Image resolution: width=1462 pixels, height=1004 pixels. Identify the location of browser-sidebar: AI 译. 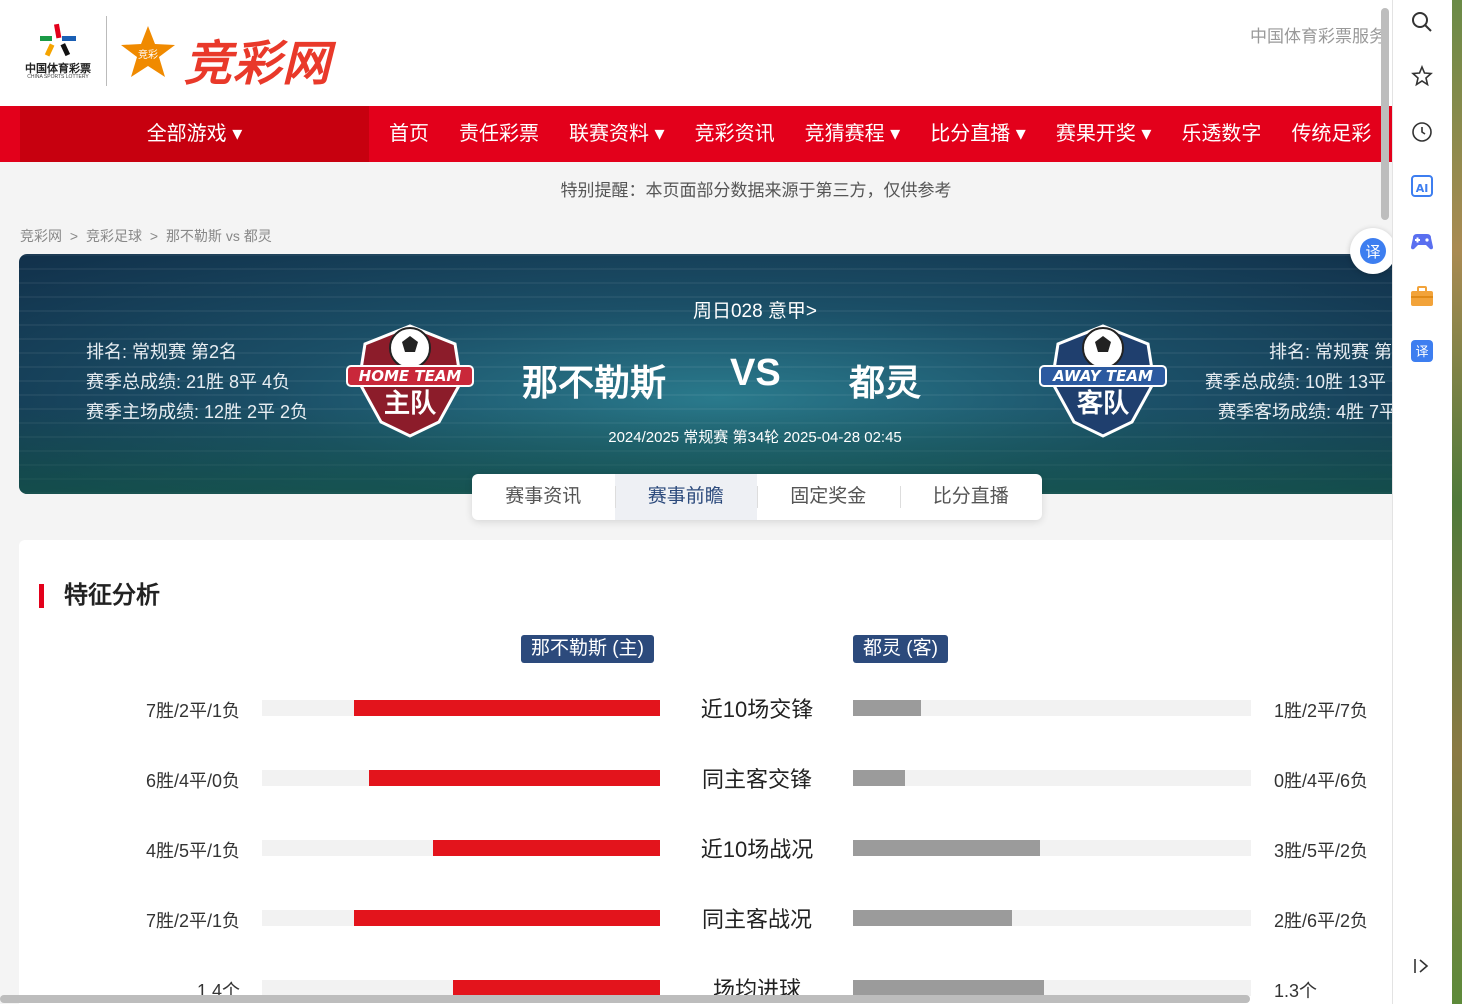
(1422, 502).